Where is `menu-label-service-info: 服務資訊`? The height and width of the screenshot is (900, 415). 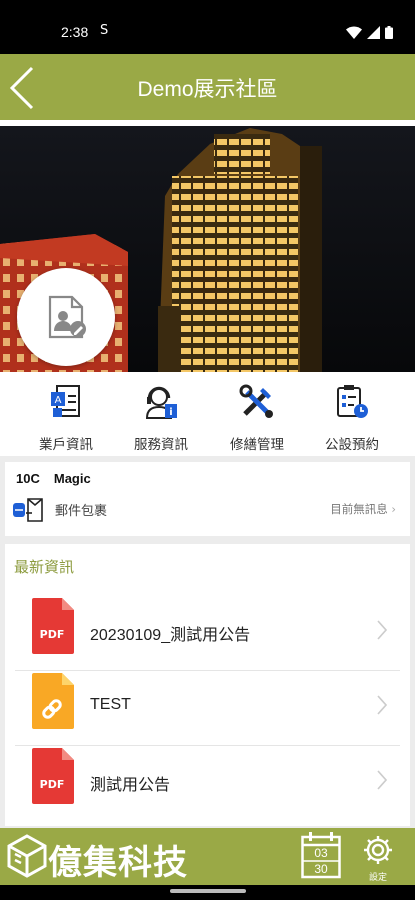 menu-label-service-info: 服務資訊 is located at coordinates (161, 445).